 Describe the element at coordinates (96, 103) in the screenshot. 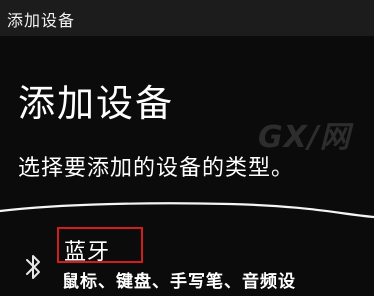

I see `page-title: 添加设备` at that location.